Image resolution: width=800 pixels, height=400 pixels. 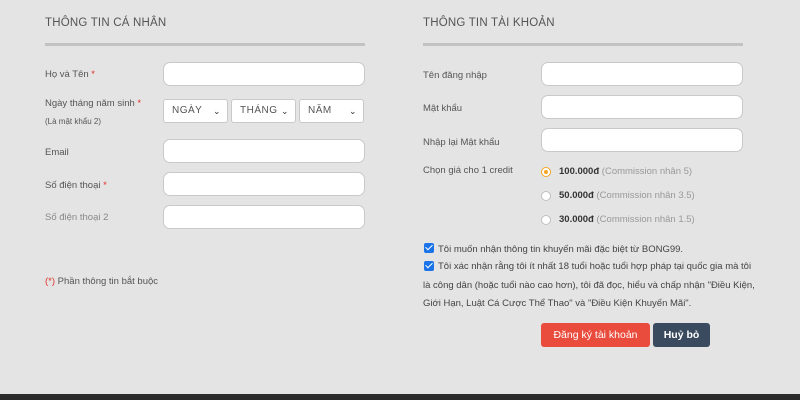 What do you see at coordinates (77, 217) in the screenshot?
I see `phone2-label: Số điện thoại 2` at bounding box center [77, 217].